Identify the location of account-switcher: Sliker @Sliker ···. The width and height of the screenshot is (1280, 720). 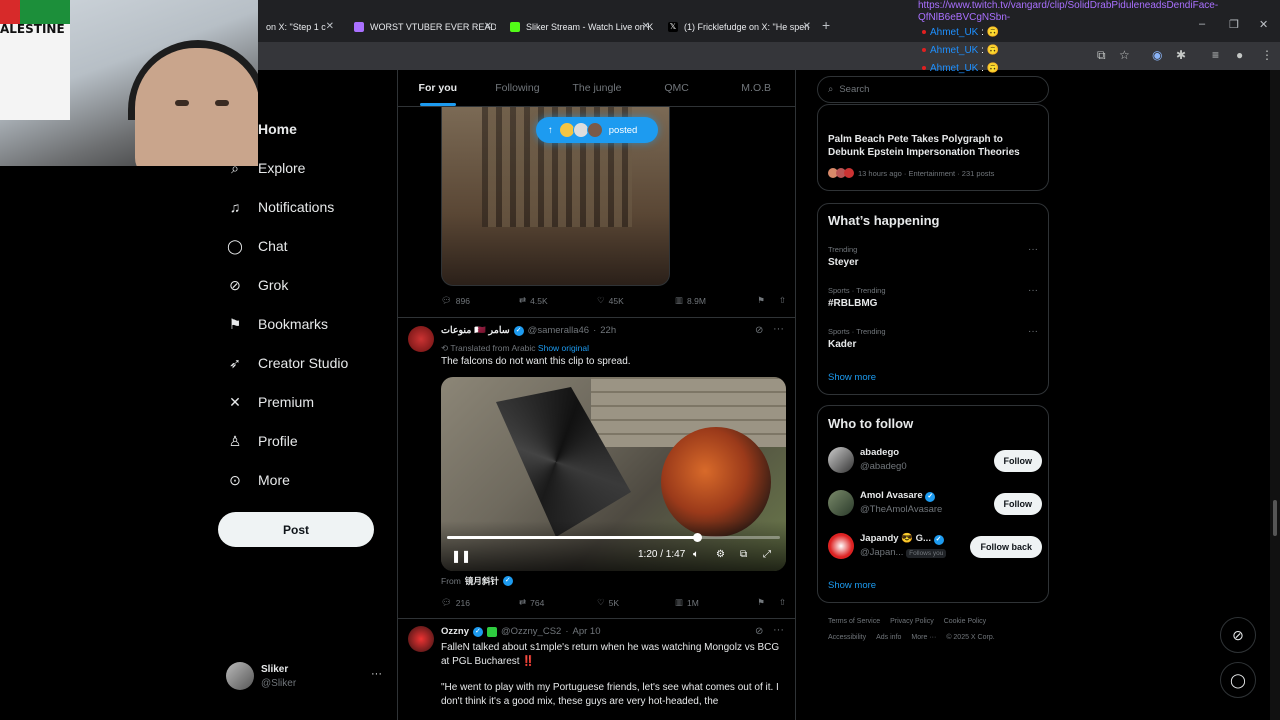
(306, 677).